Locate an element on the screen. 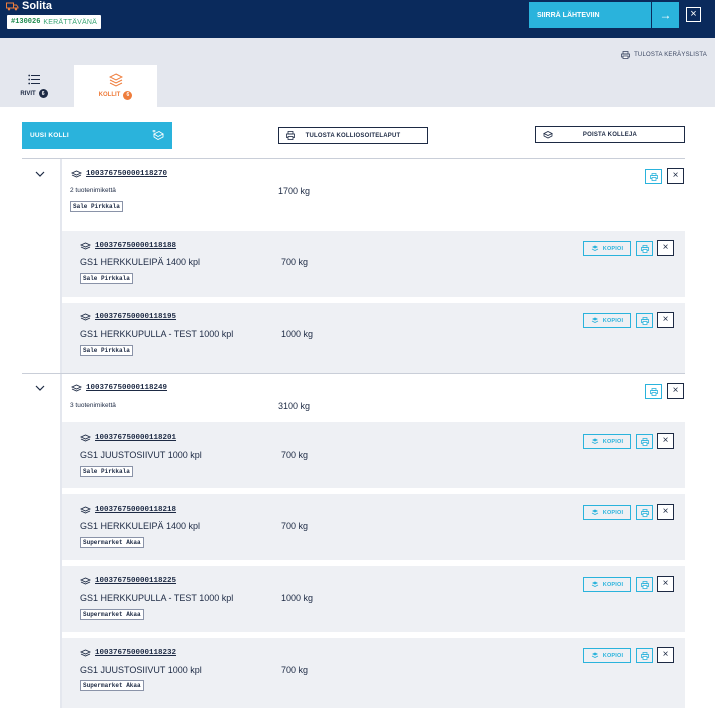 Image resolution: width=715 pixels, height=722 pixels. print-package-labels-button: TULOSTA KOLLIOSOITELAPUT is located at coordinates (353, 135).